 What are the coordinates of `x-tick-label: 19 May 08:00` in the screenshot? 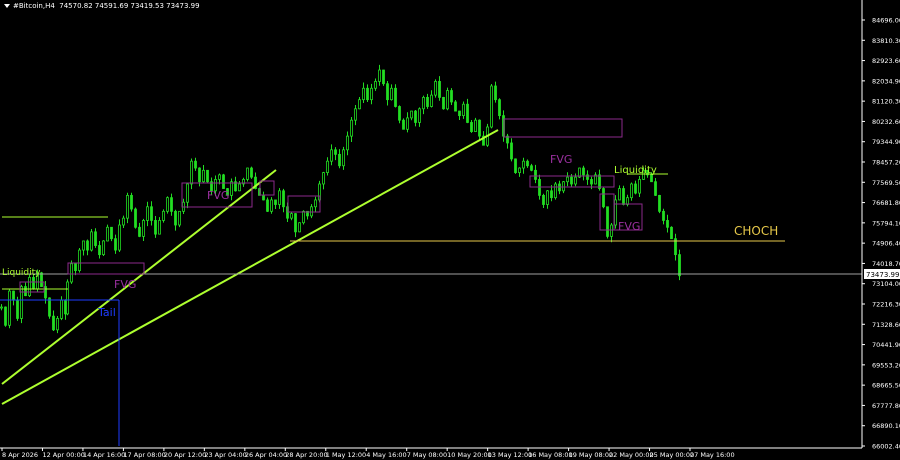 It's located at (591, 455).